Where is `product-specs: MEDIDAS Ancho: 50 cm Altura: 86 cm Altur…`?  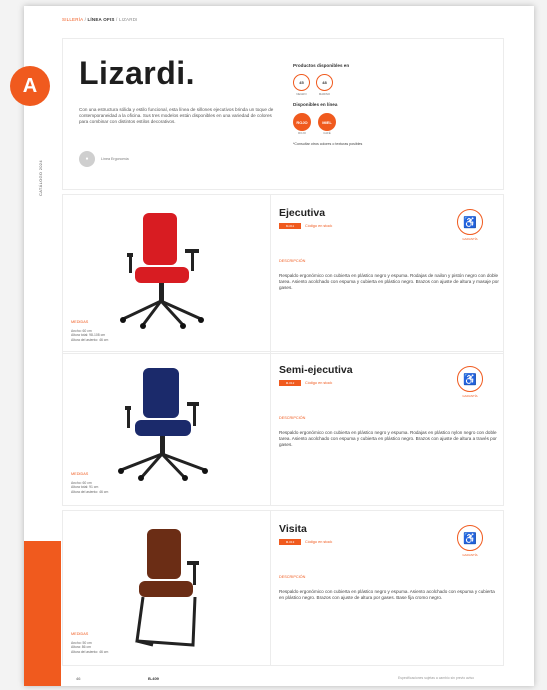
product-specs: MEDIDAS Ancho: 50 cm Altura: 86 cm Altur… is located at coordinates (89, 643).